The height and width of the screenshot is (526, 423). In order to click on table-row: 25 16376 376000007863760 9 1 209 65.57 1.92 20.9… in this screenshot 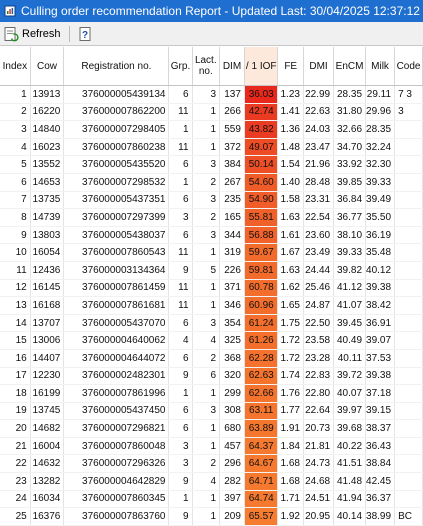, I will do `click(211, 516)`.